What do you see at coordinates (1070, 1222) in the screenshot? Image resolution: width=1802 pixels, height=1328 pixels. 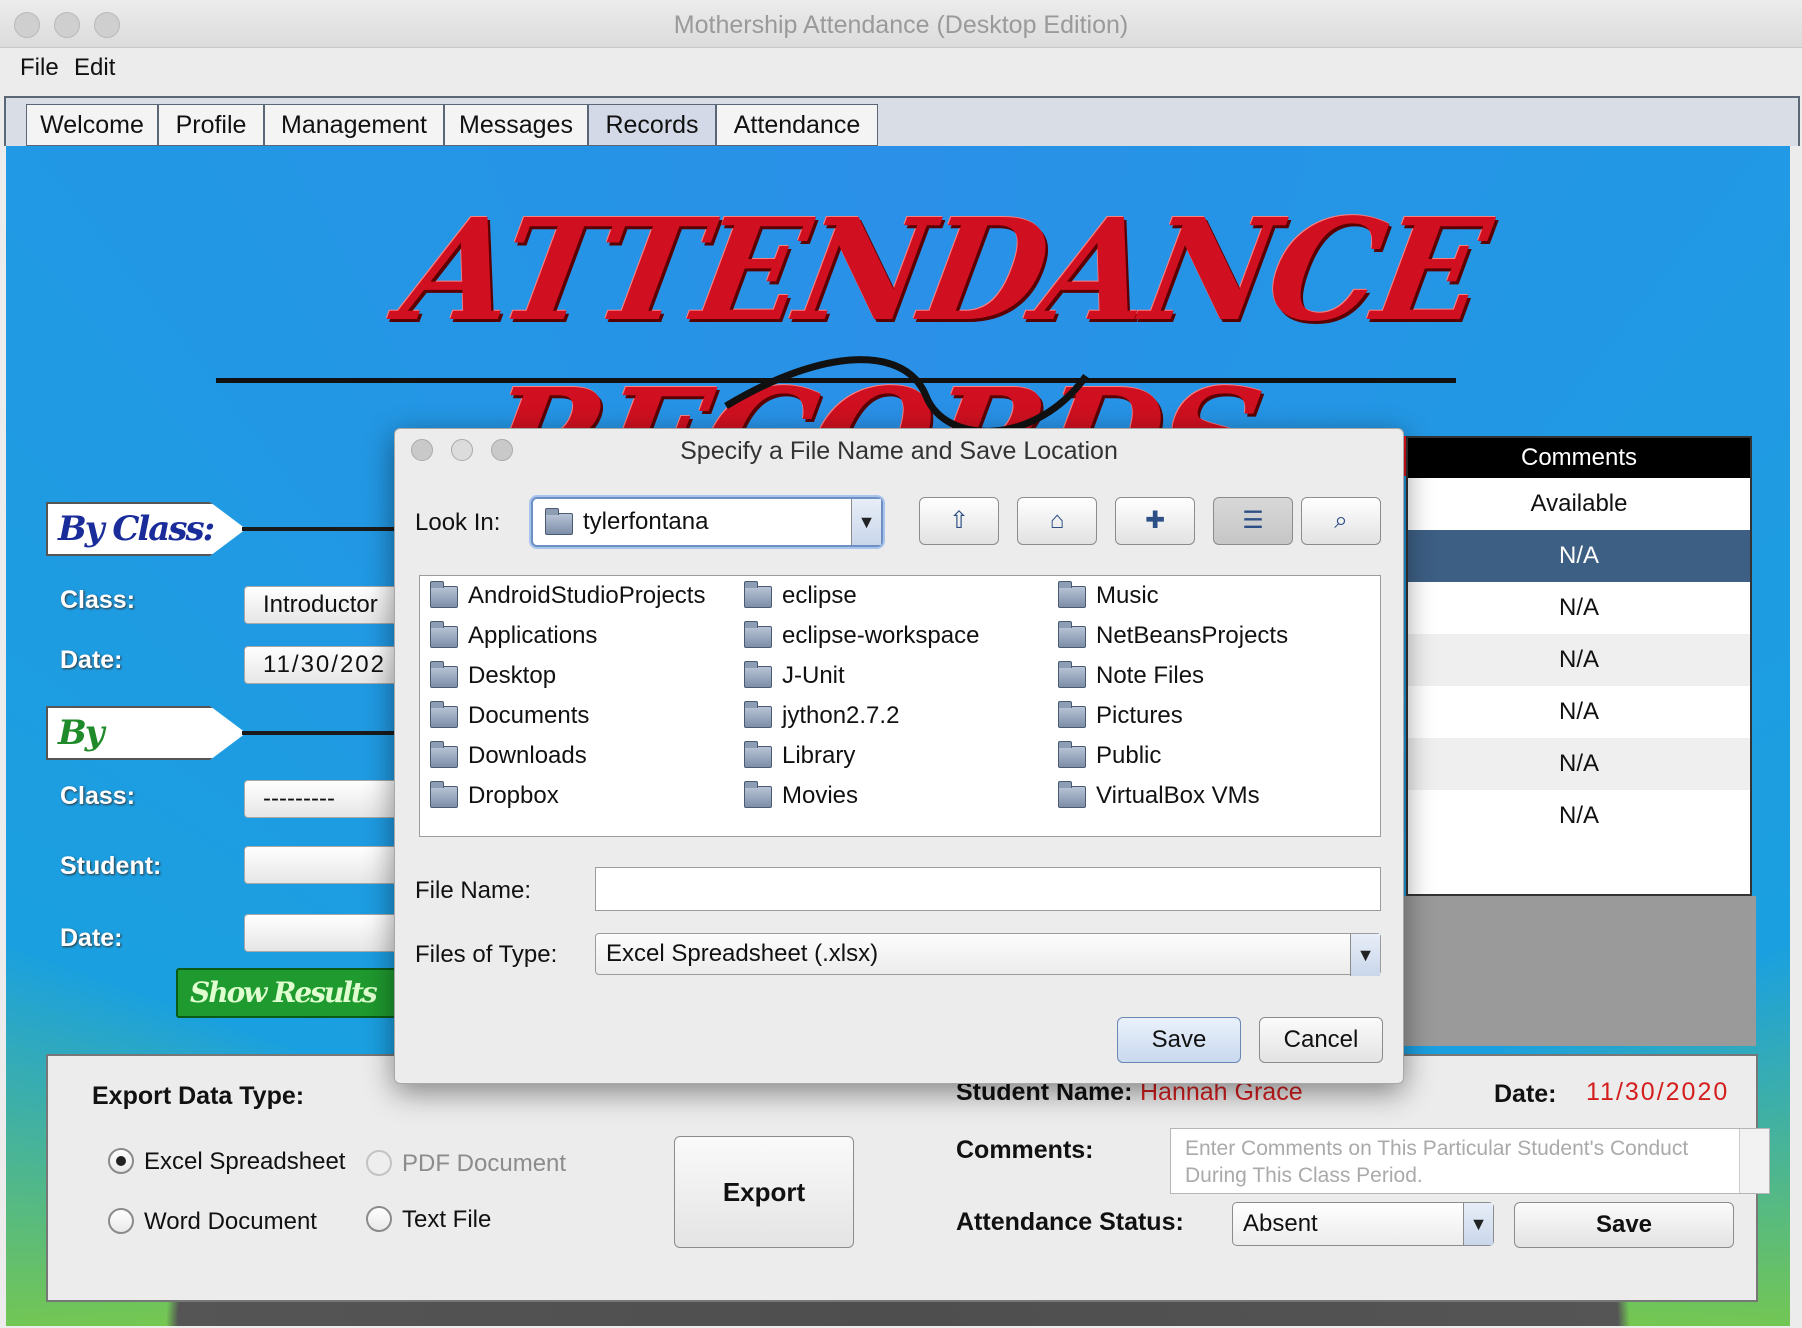 I see `attendance-status-label: Attendance Status:` at bounding box center [1070, 1222].